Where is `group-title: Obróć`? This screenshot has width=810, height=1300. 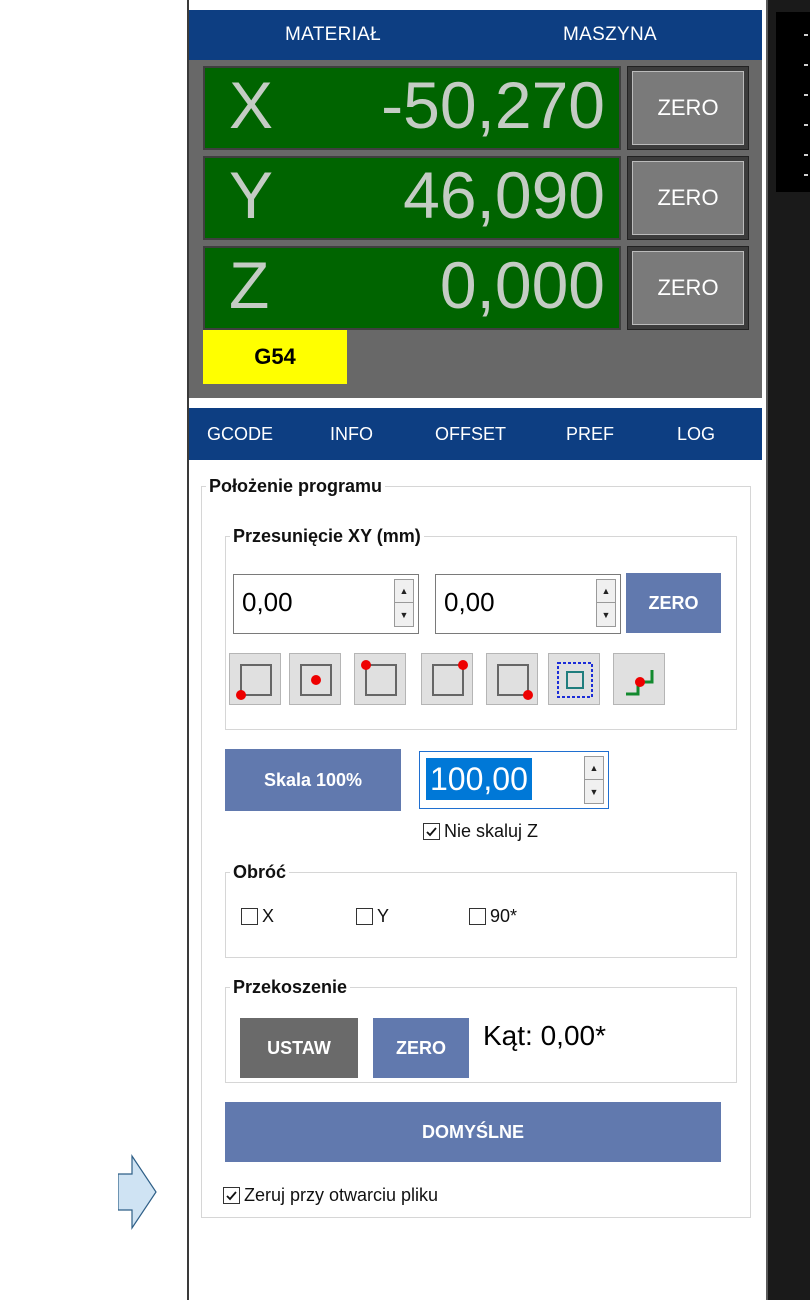 group-title: Obróć is located at coordinates (260, 872).